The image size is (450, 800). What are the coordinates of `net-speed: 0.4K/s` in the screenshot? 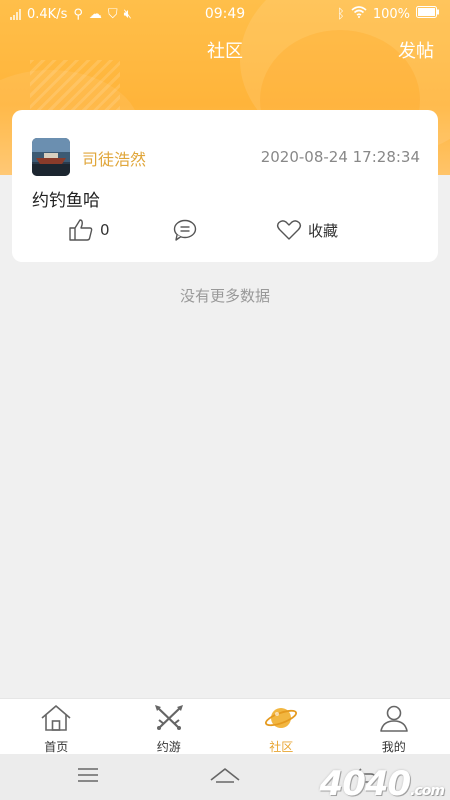 It's located at (47, 14).